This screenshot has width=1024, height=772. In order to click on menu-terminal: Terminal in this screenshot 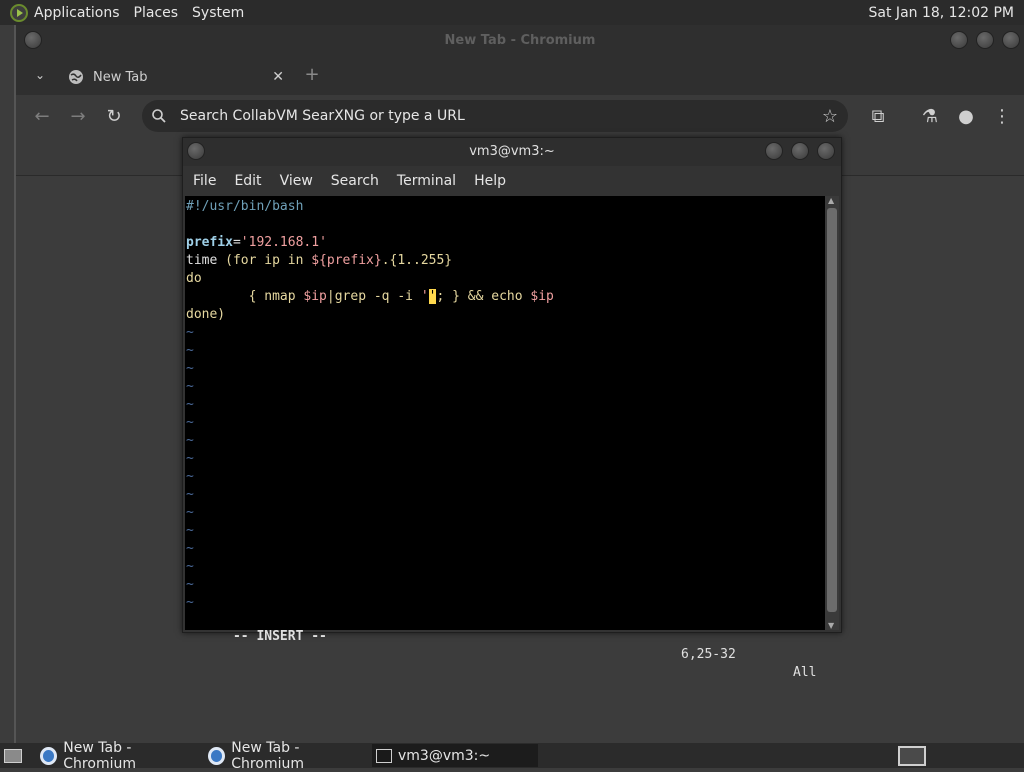, I will do `click(426, 181)`.